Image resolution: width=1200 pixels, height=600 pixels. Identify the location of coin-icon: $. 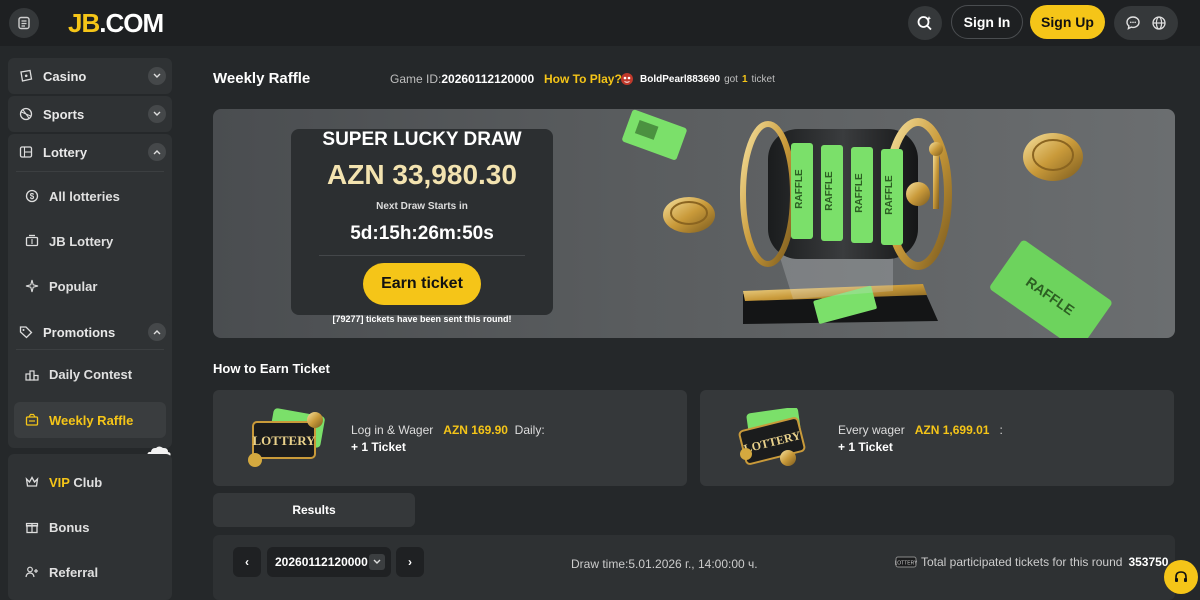
(32, 196).